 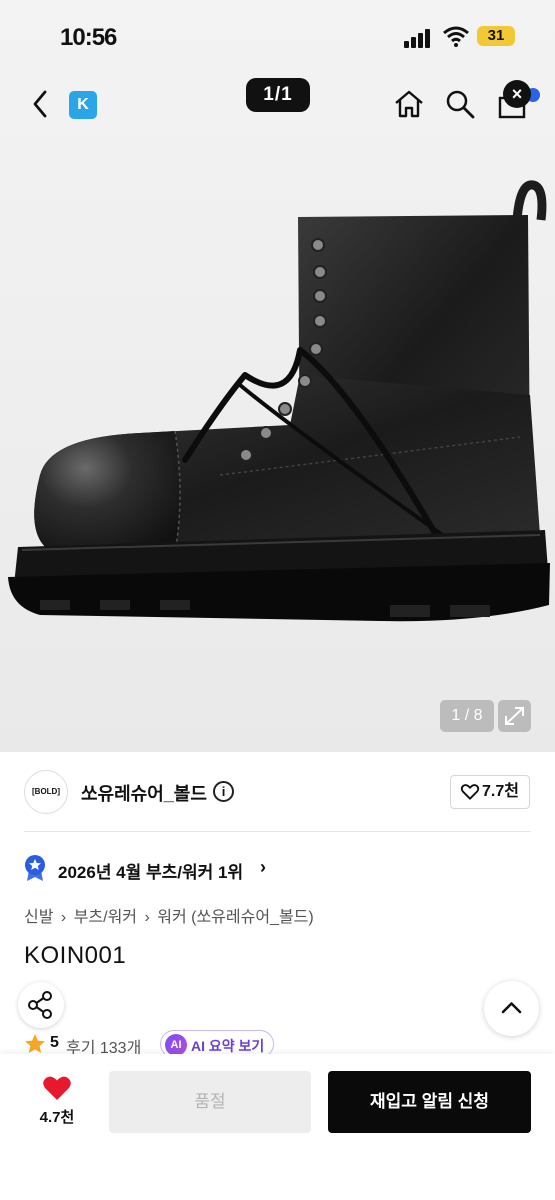 I want to click on battery-icon: 31, so click(x=496, y=36).